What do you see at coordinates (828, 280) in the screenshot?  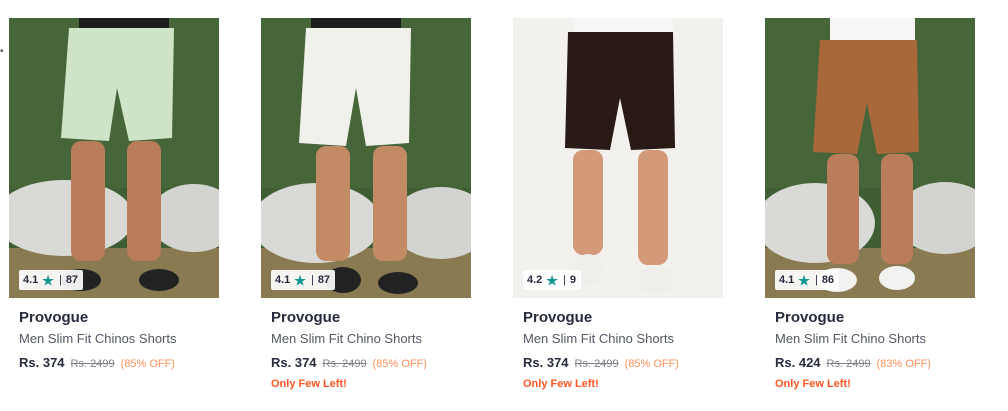 I see `rating-count: 86` at bounding box center [828, 280].